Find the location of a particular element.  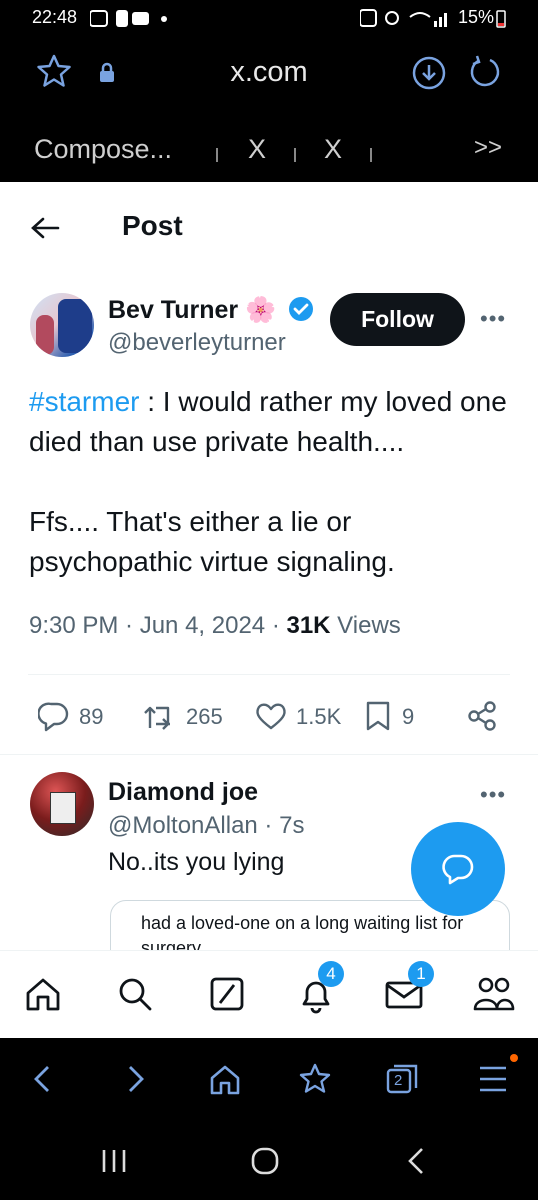

recents-icon is located at coordinates (115, 1161).